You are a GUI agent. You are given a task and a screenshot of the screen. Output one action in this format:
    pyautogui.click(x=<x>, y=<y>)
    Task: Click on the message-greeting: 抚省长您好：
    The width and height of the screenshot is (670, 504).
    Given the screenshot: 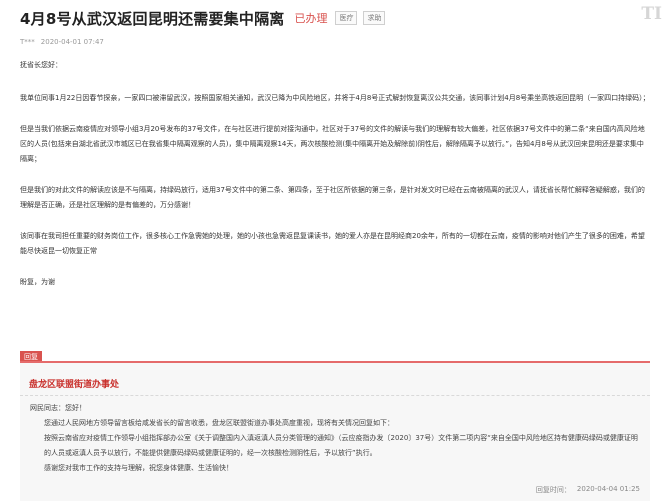 What is the action you would take?
    pyautogui.click(x=41, y=65)
    